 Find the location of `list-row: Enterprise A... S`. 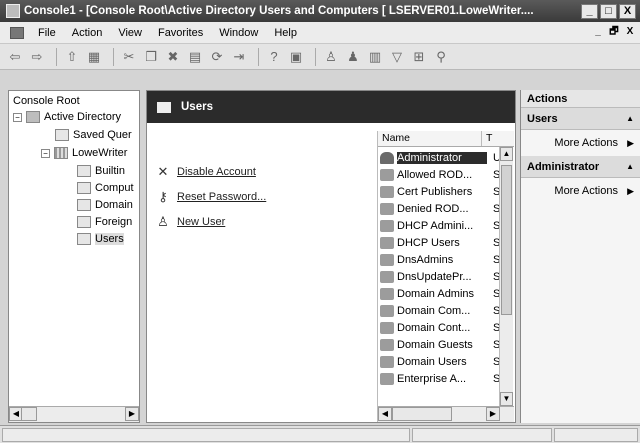

list-row: Enterprise A... S is located at coordinates (441, 378).